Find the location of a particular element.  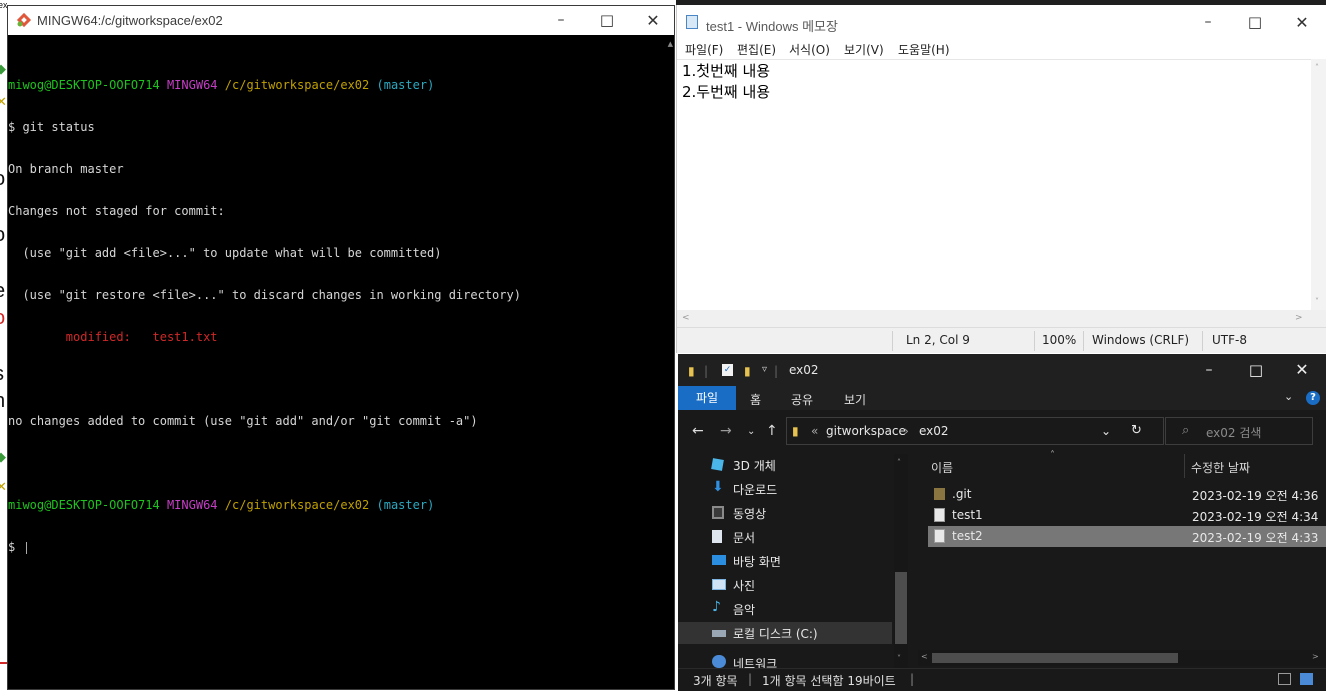

customize-quick-access-icon: ▿ is located at coordinates (764, 369).